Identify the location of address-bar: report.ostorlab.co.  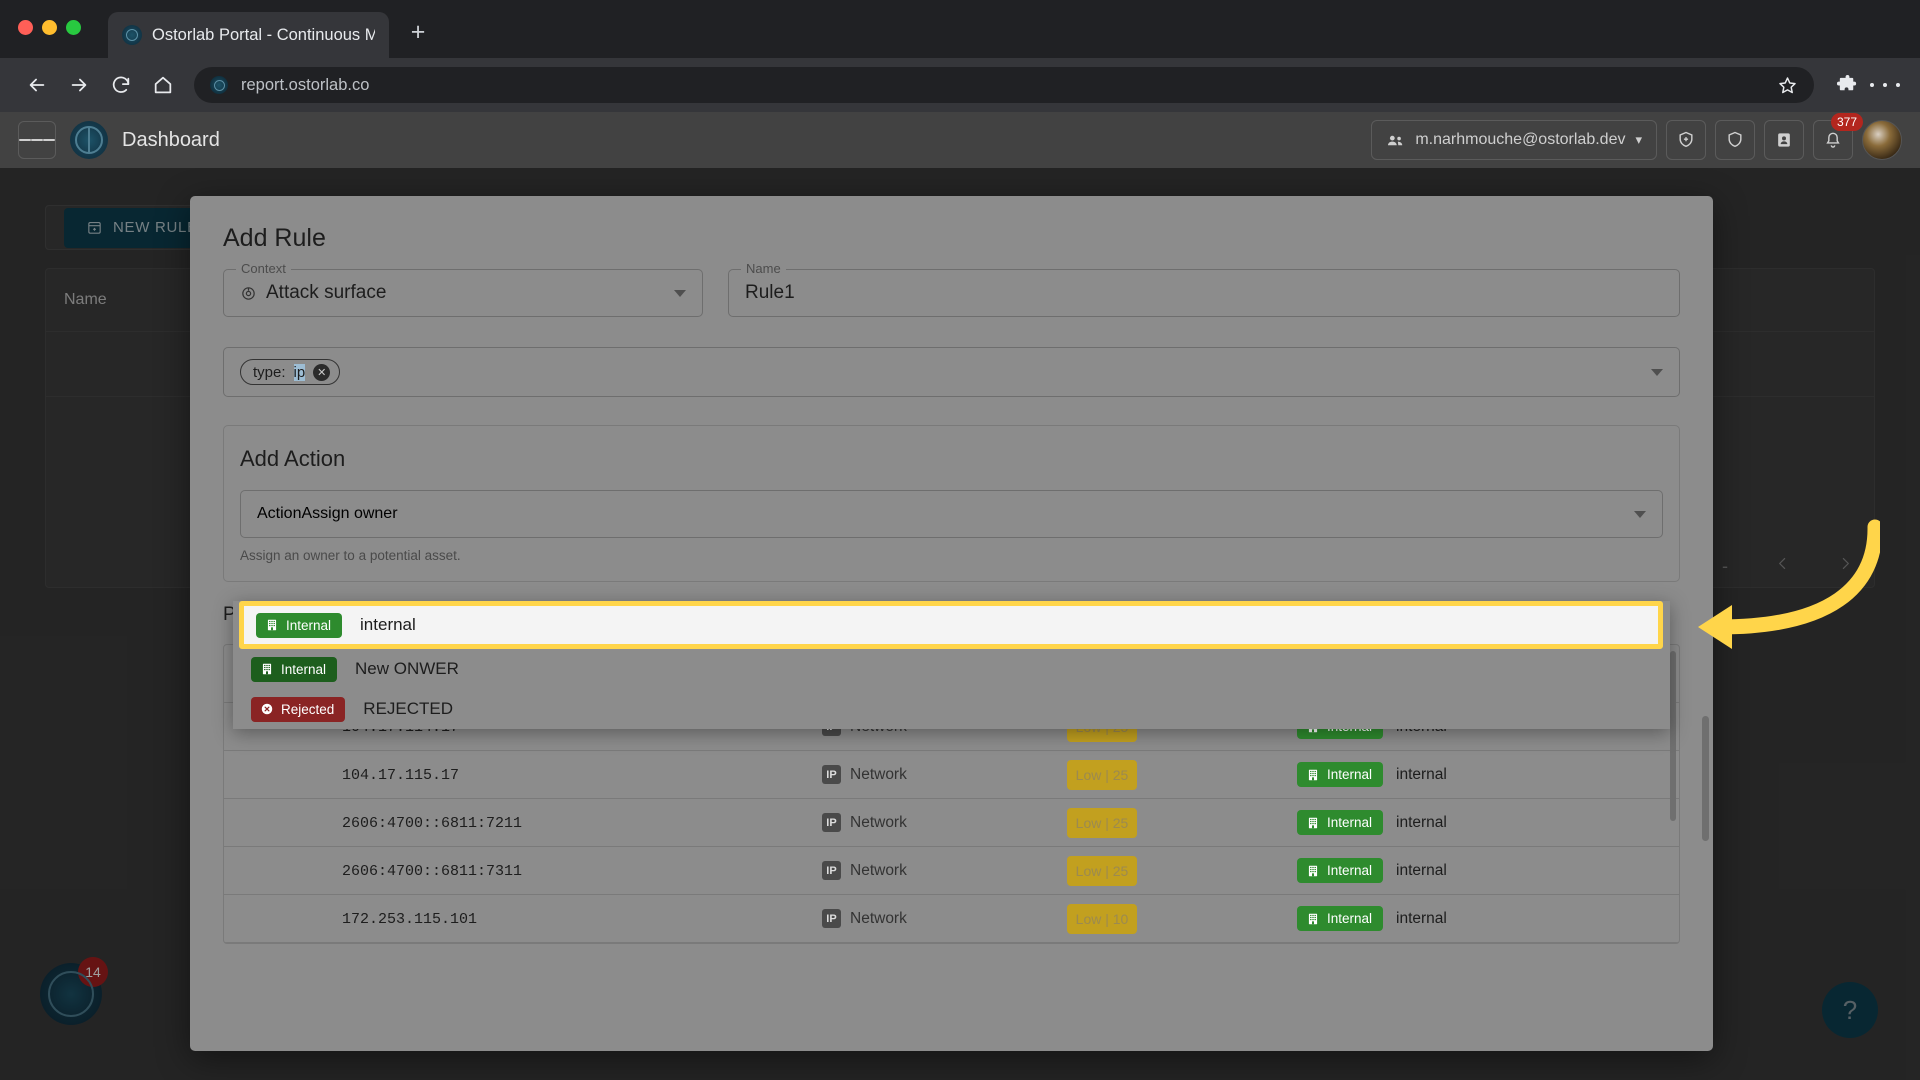
(1004, 85).